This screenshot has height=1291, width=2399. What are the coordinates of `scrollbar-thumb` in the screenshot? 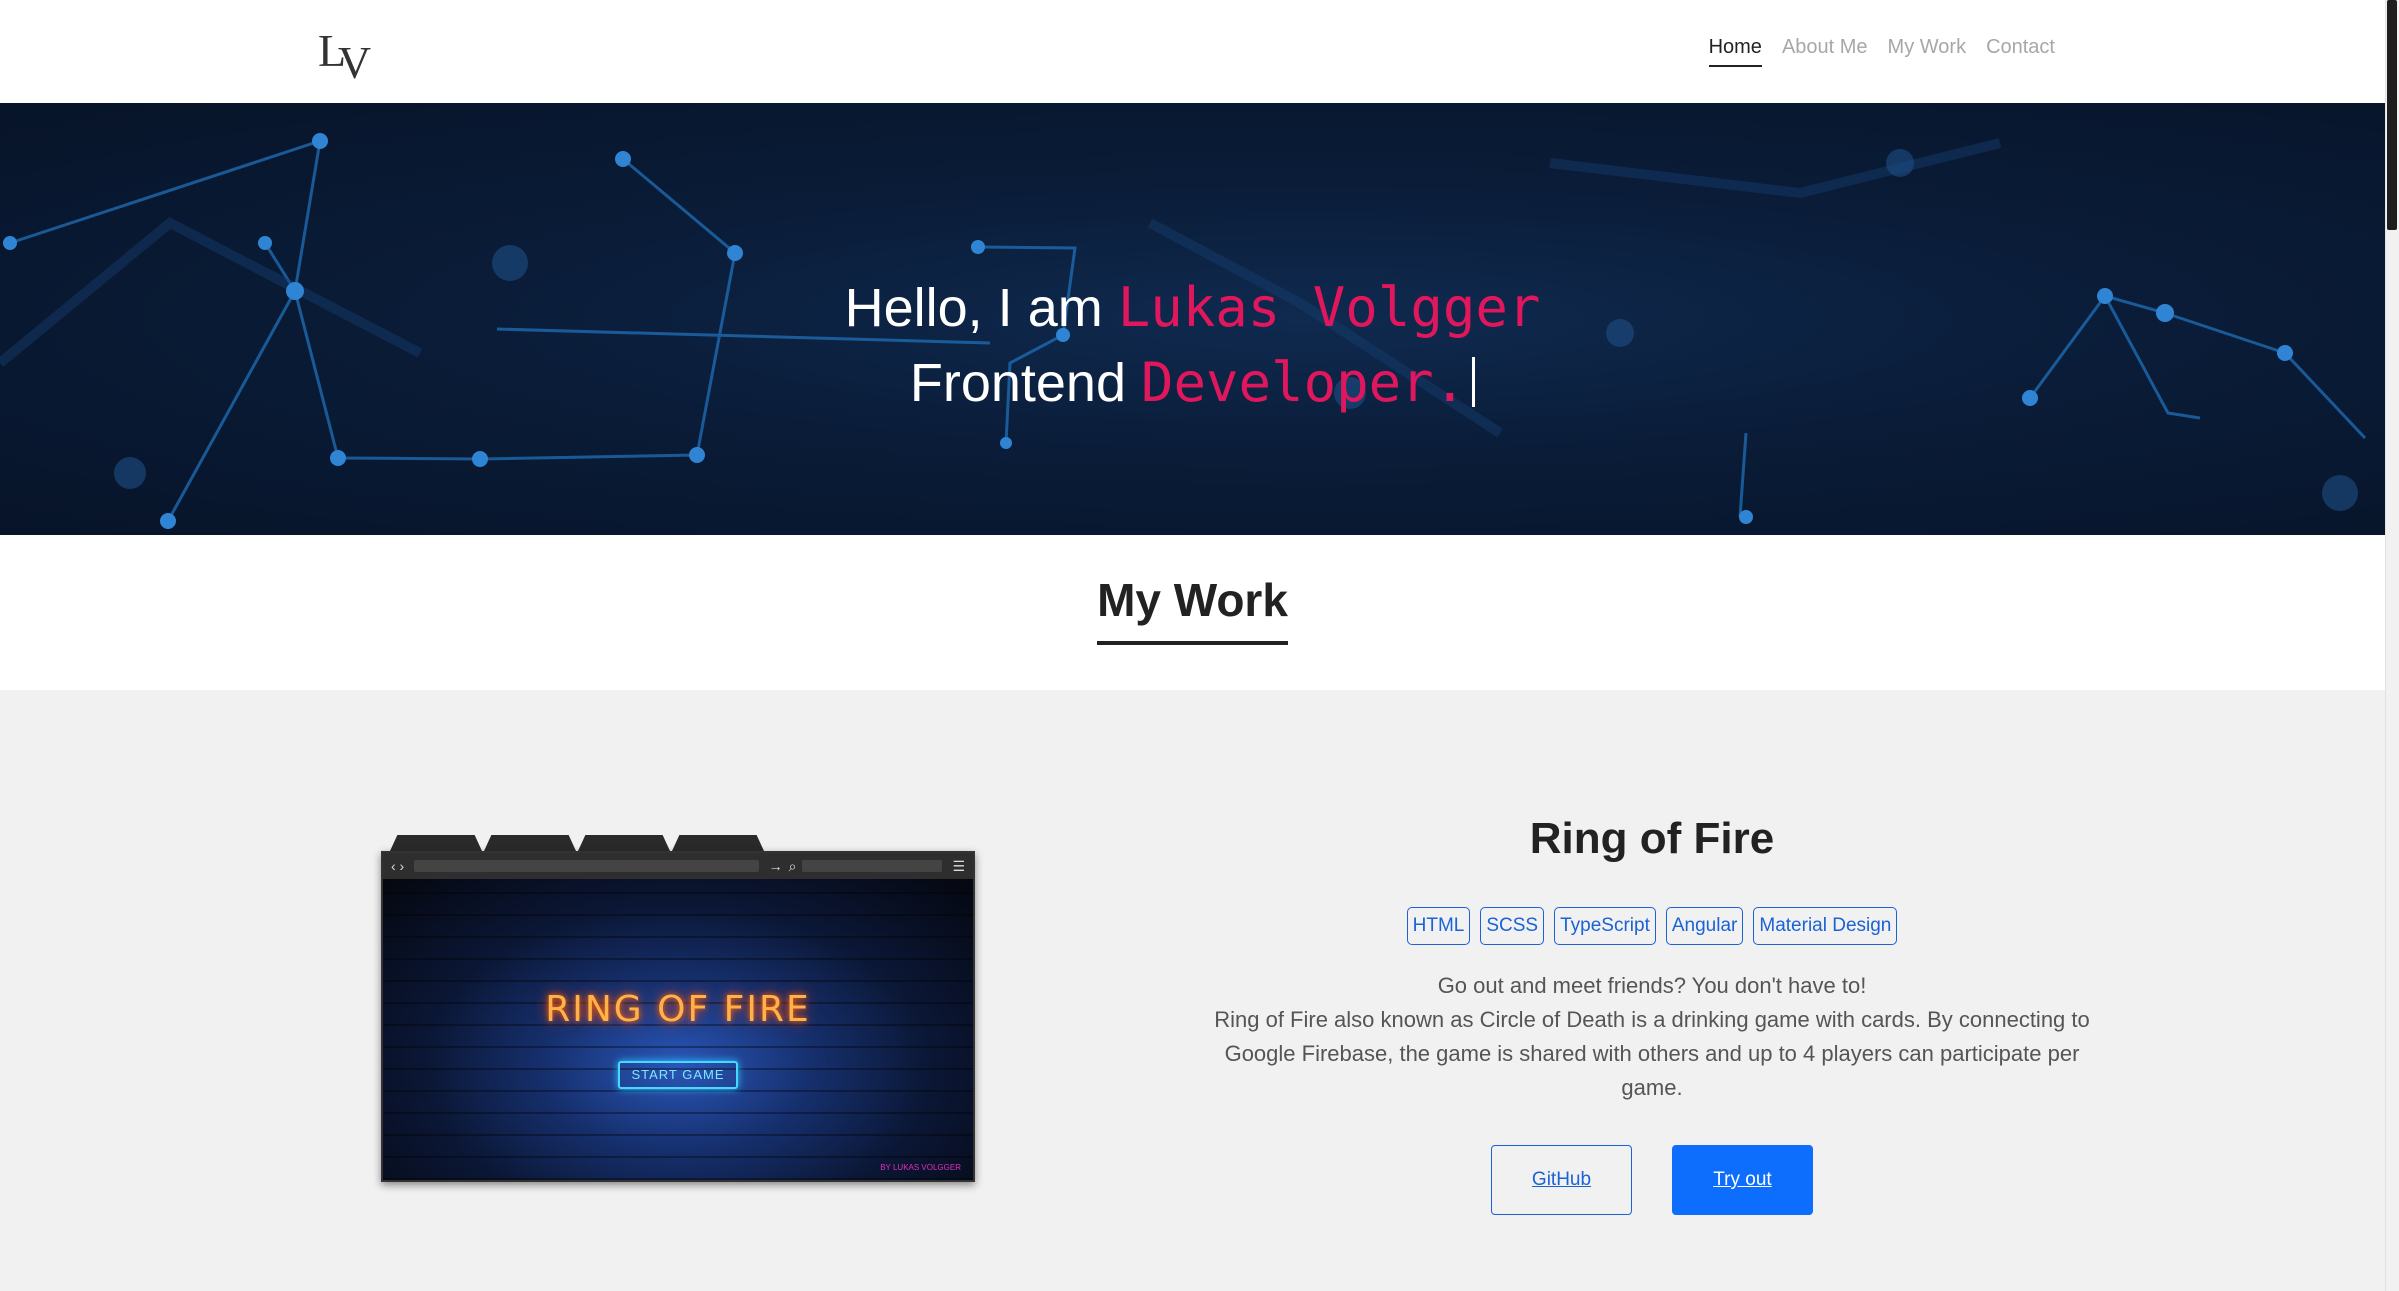 It's located at (2392, 115).